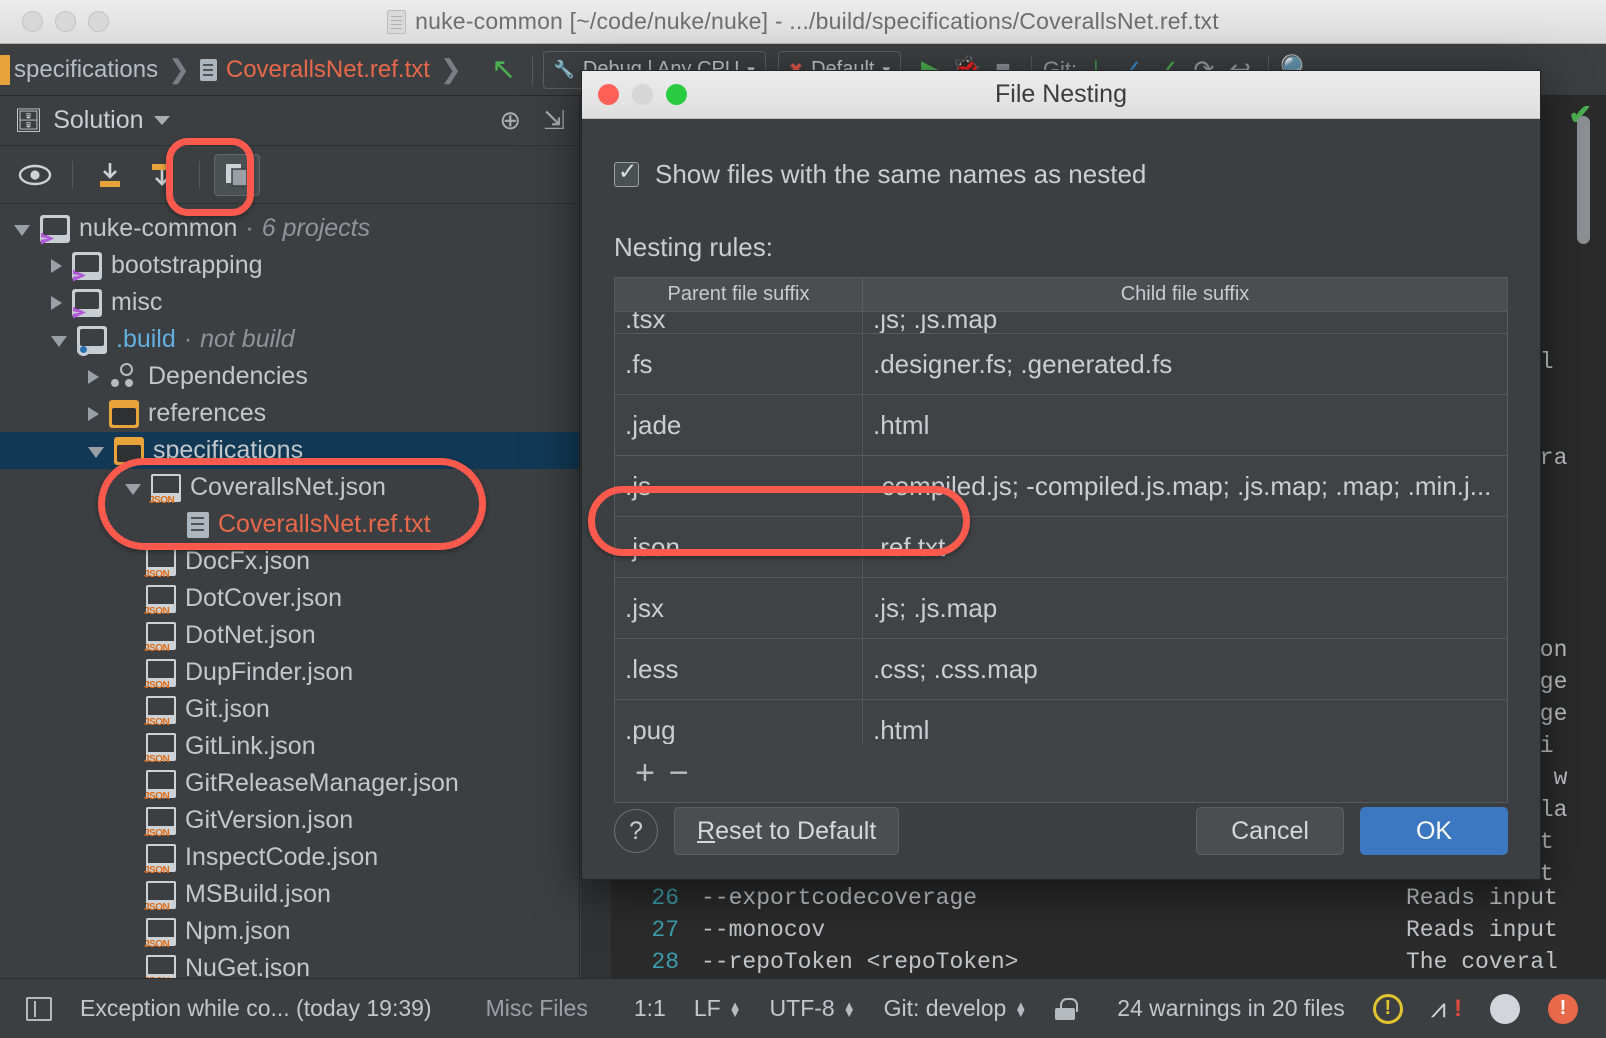  I want to click on status-caret-position: 1:1, so click(650, 1008).